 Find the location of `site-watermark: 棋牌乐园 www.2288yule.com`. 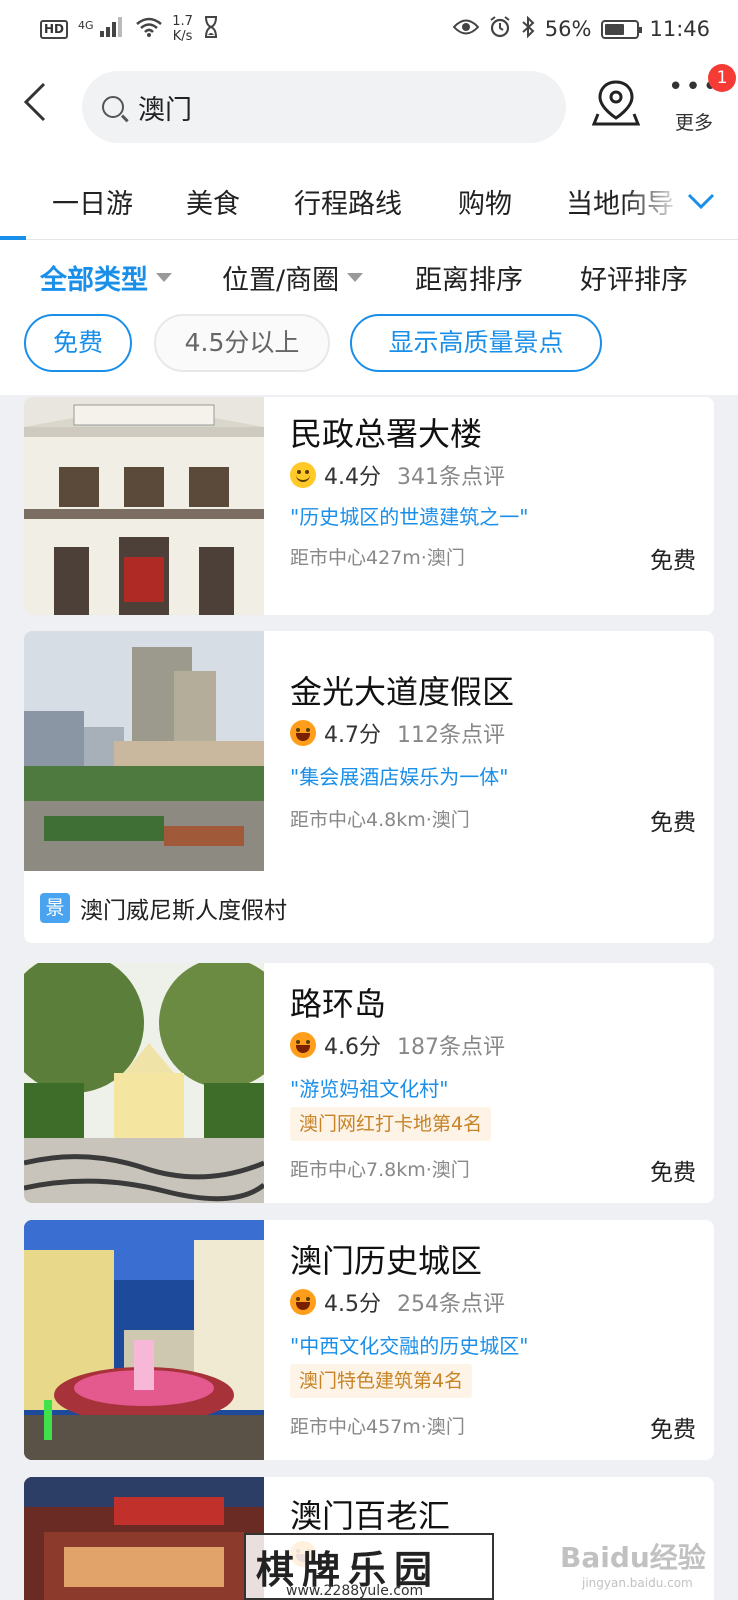

site-watermark: 棋牌乐园 www.2288yule.com is located at coordinates (369, 1566).